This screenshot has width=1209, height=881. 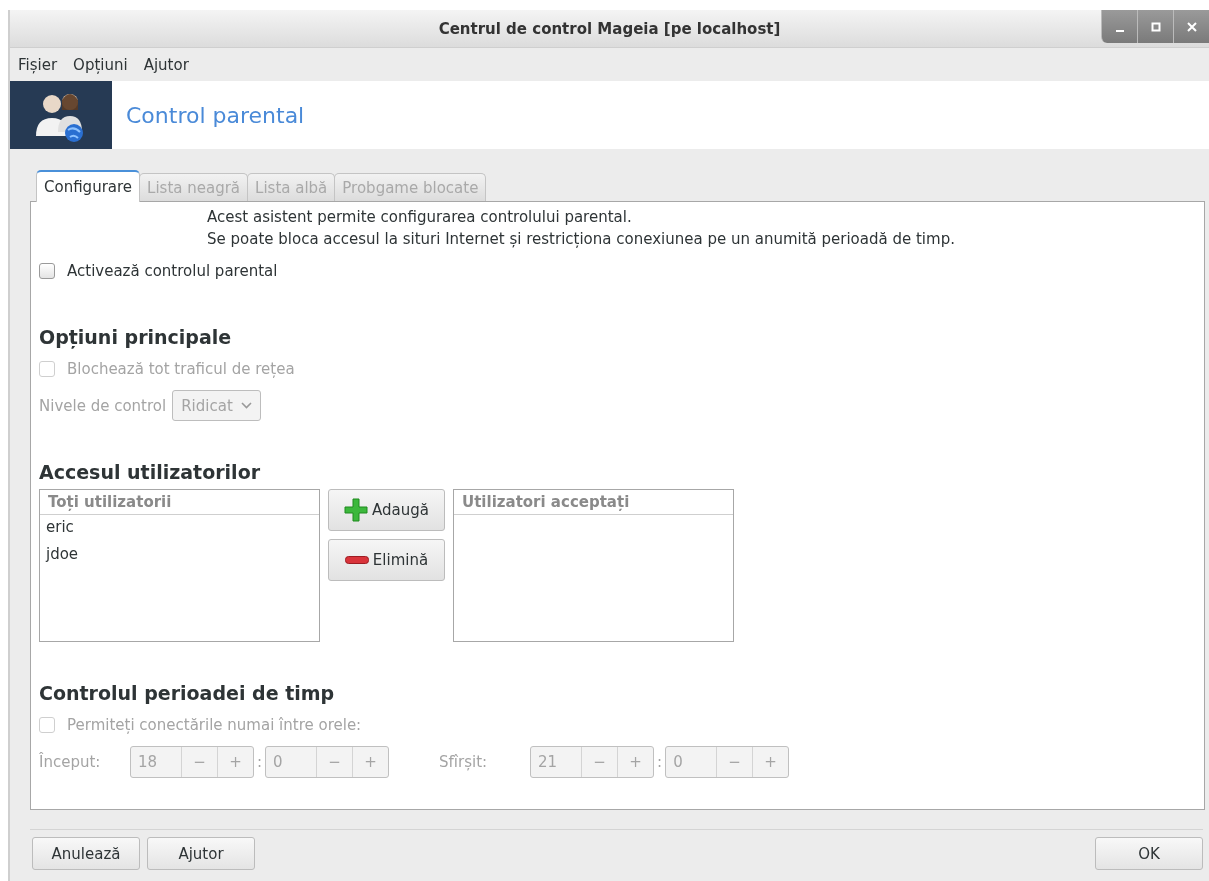 What do you see at coordinates (201, 853) in the screenshot?
I see `dialog-button: Ajutor` at bounding box center [201, 853].